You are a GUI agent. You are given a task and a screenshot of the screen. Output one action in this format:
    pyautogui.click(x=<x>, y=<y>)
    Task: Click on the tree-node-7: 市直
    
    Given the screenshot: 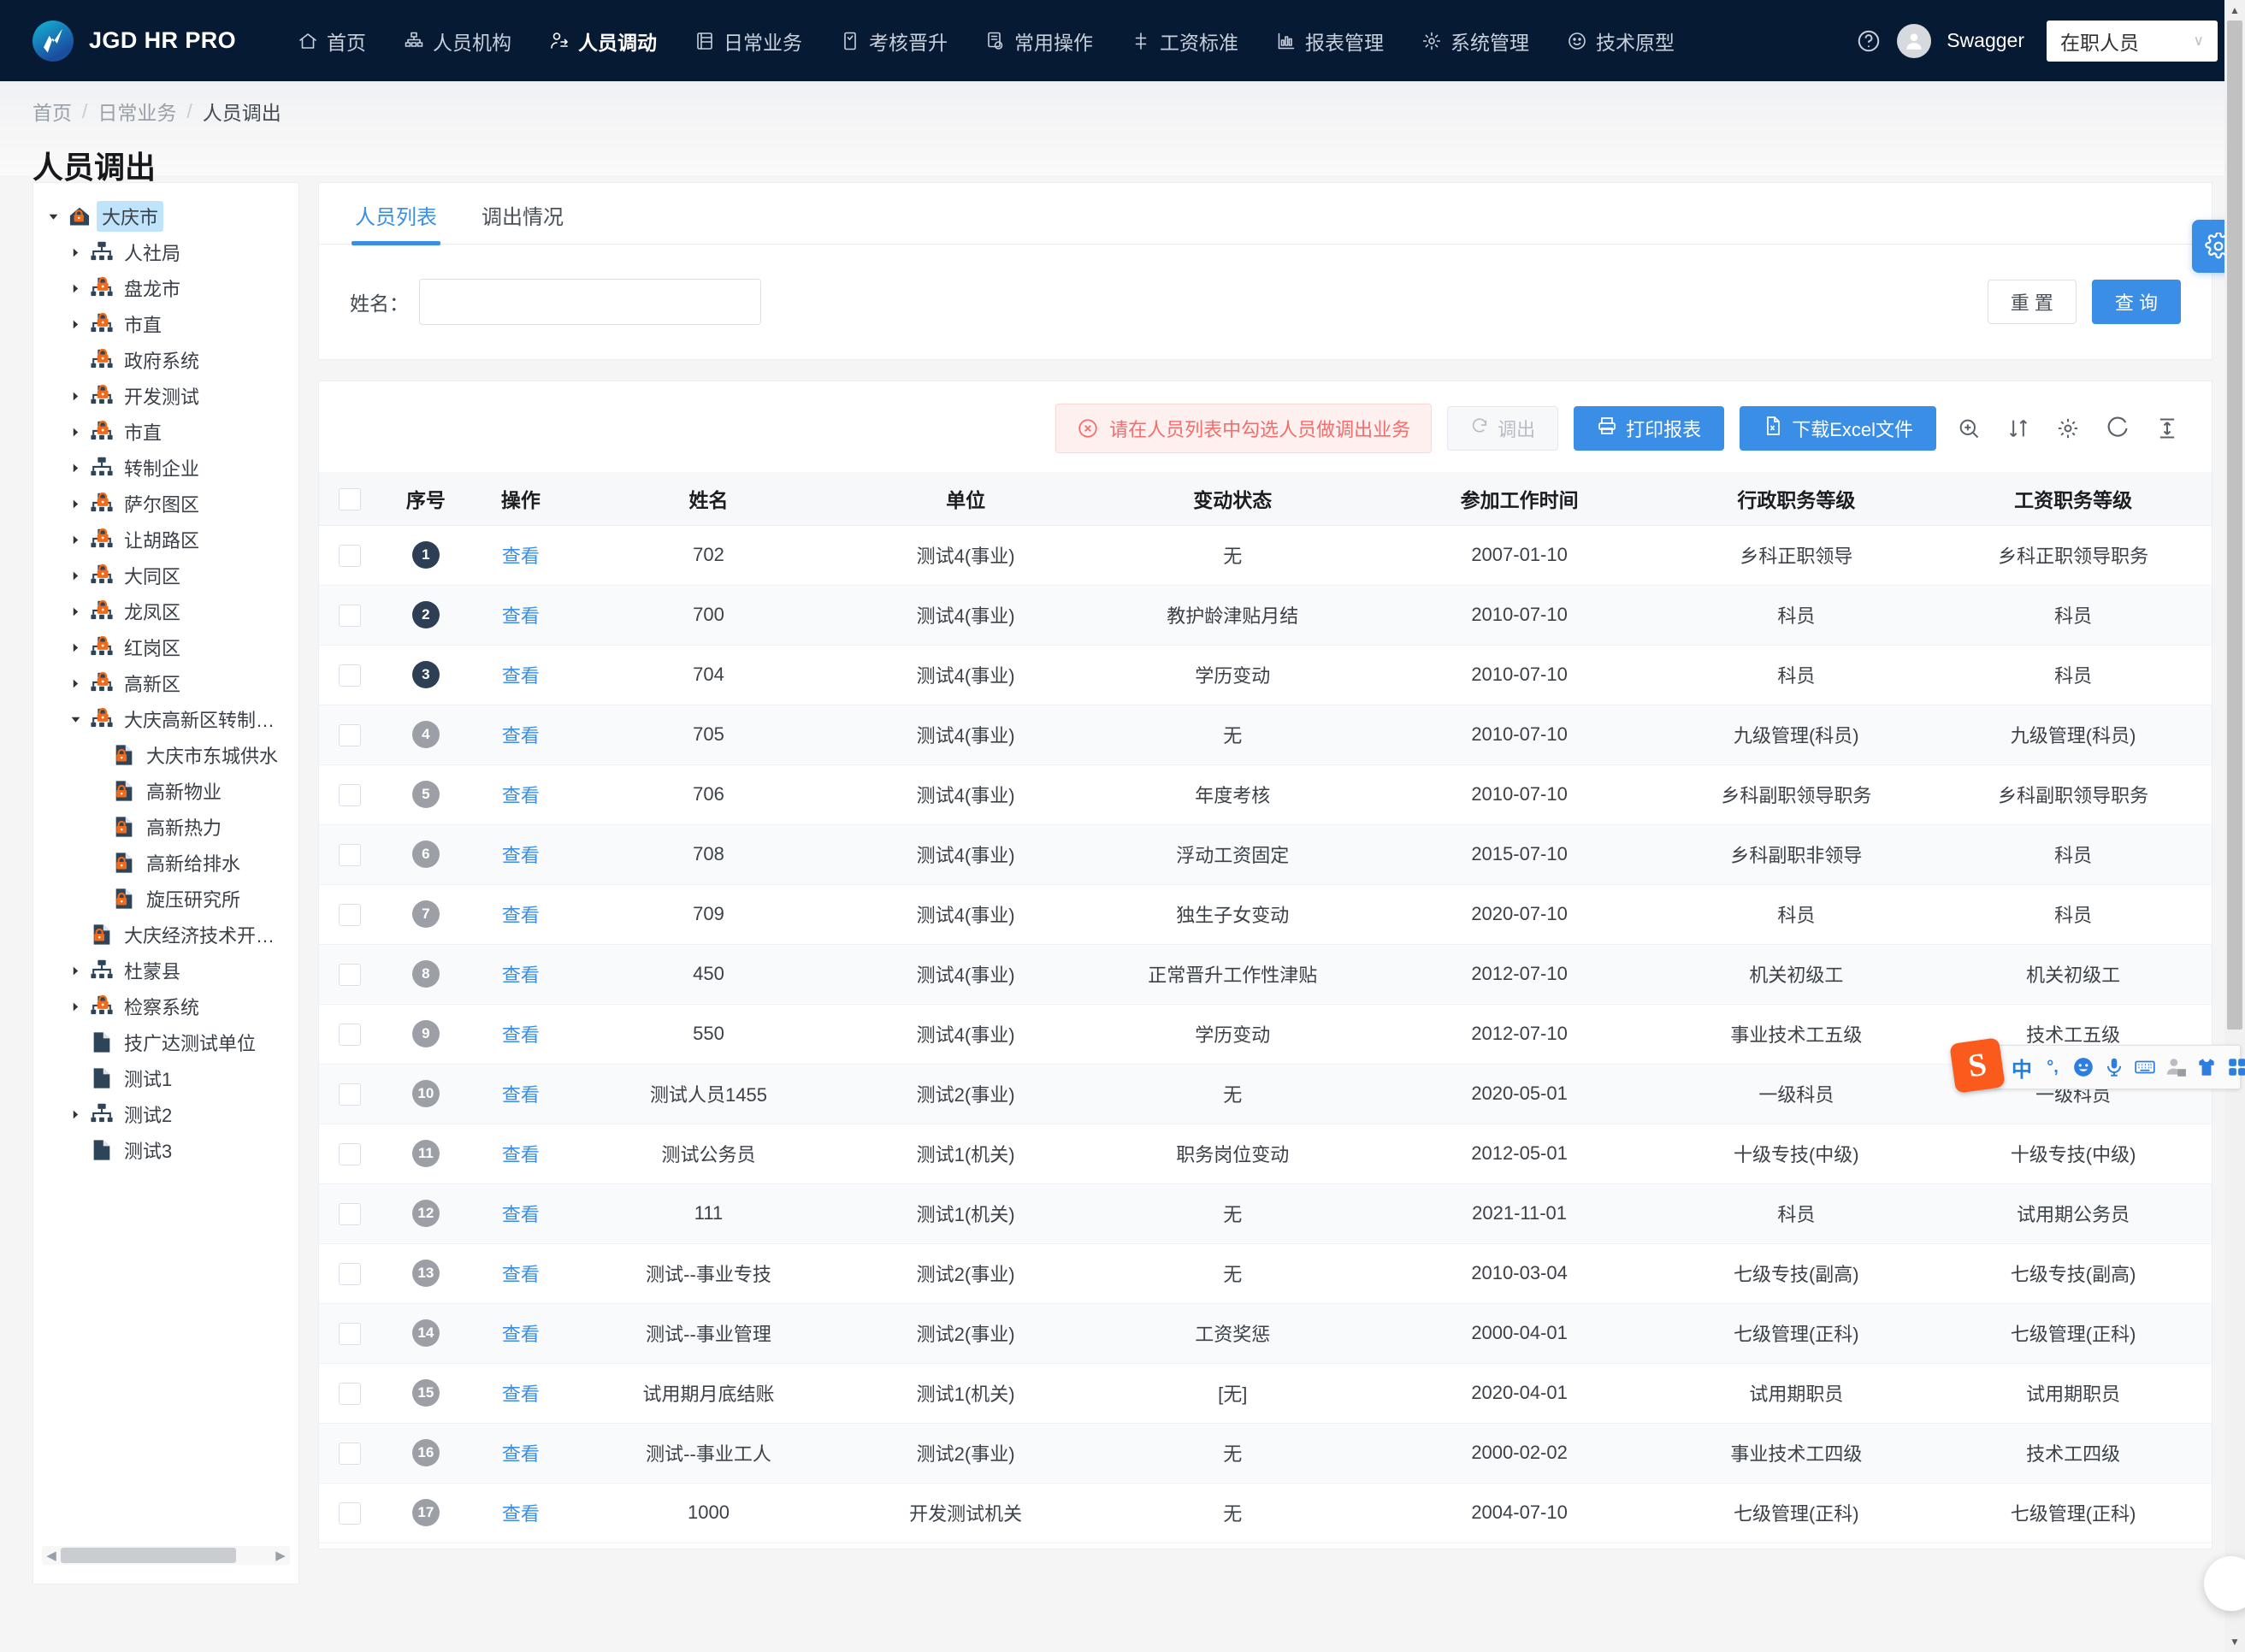 What is the action you would take?
    pyautogui.click(x=171, y=432)
    